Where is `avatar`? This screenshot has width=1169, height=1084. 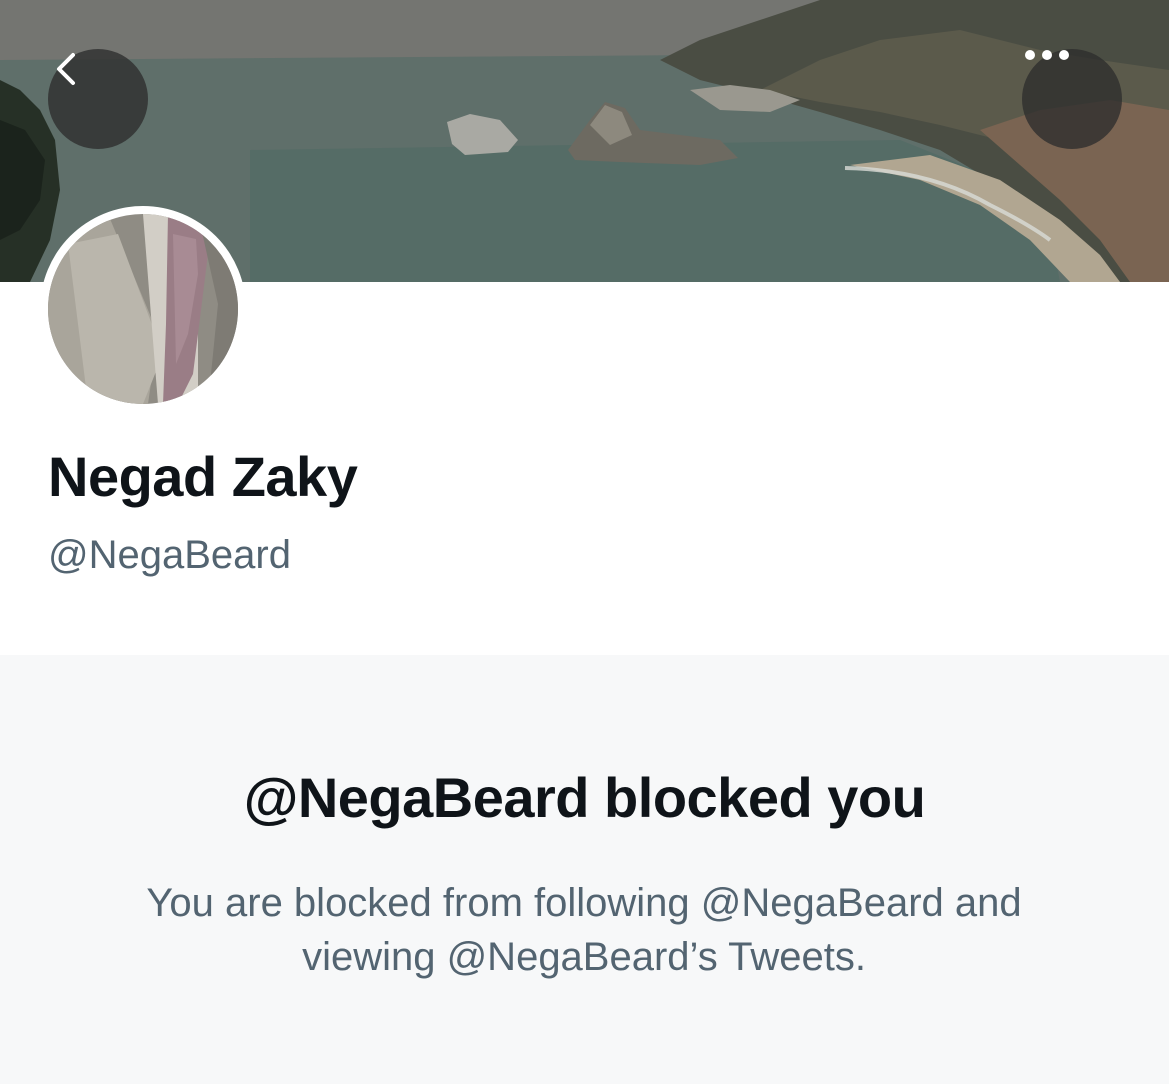 avatar is located at coordinates (143, 309).